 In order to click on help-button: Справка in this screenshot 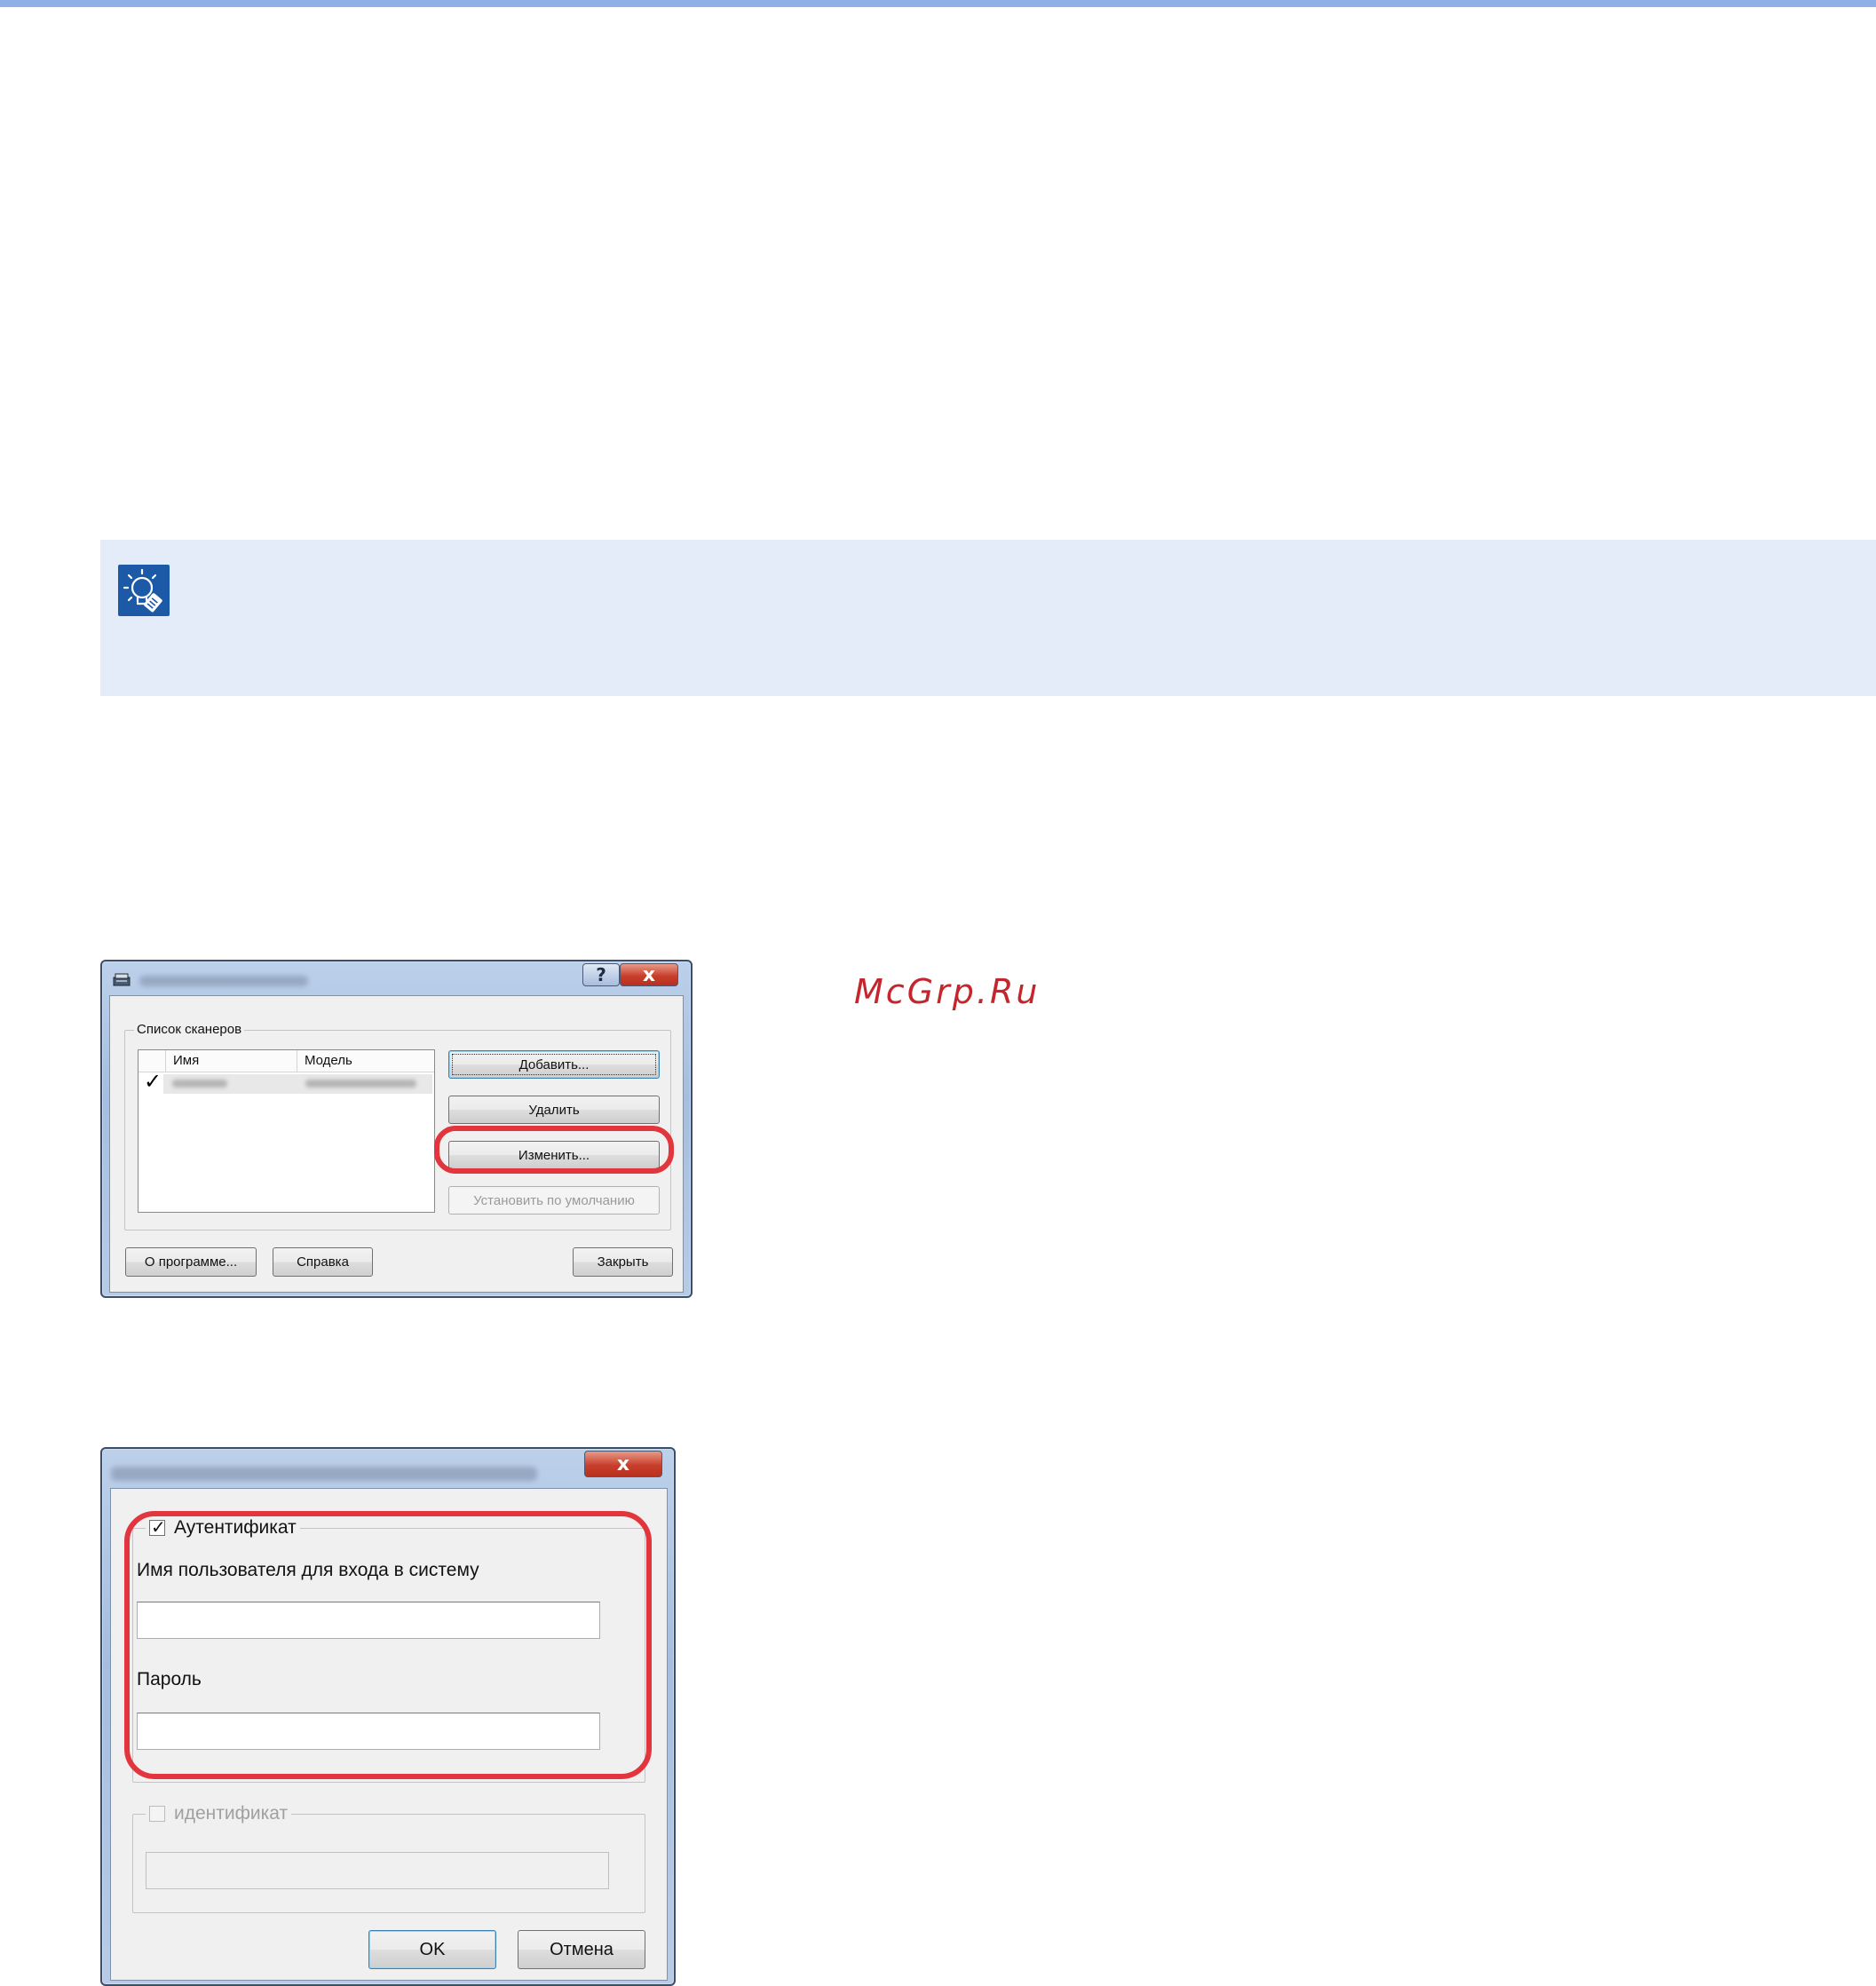, I will do `click(323, 1262)`.